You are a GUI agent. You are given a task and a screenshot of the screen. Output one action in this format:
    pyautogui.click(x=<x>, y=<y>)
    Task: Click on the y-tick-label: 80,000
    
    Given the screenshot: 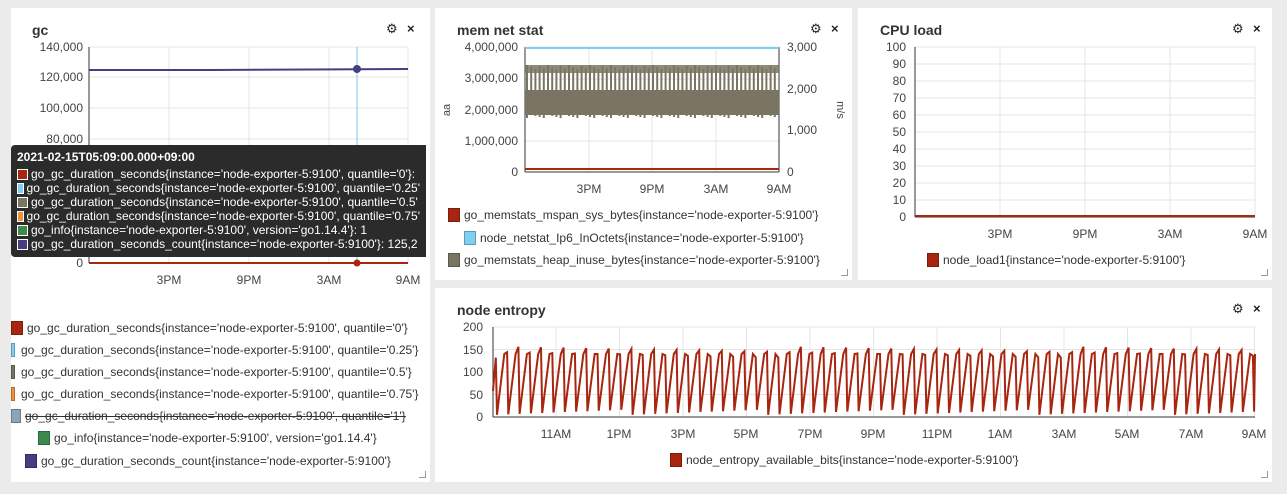 What is the action you would take?
    pyautogui.click(x=64, y=139)
    